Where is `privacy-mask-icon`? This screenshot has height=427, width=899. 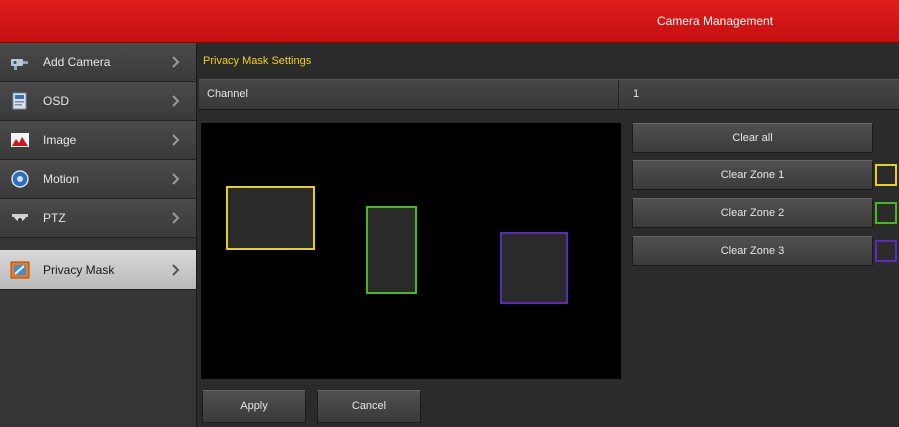 privacy-mask-icon is located at coordinates (20, 270).